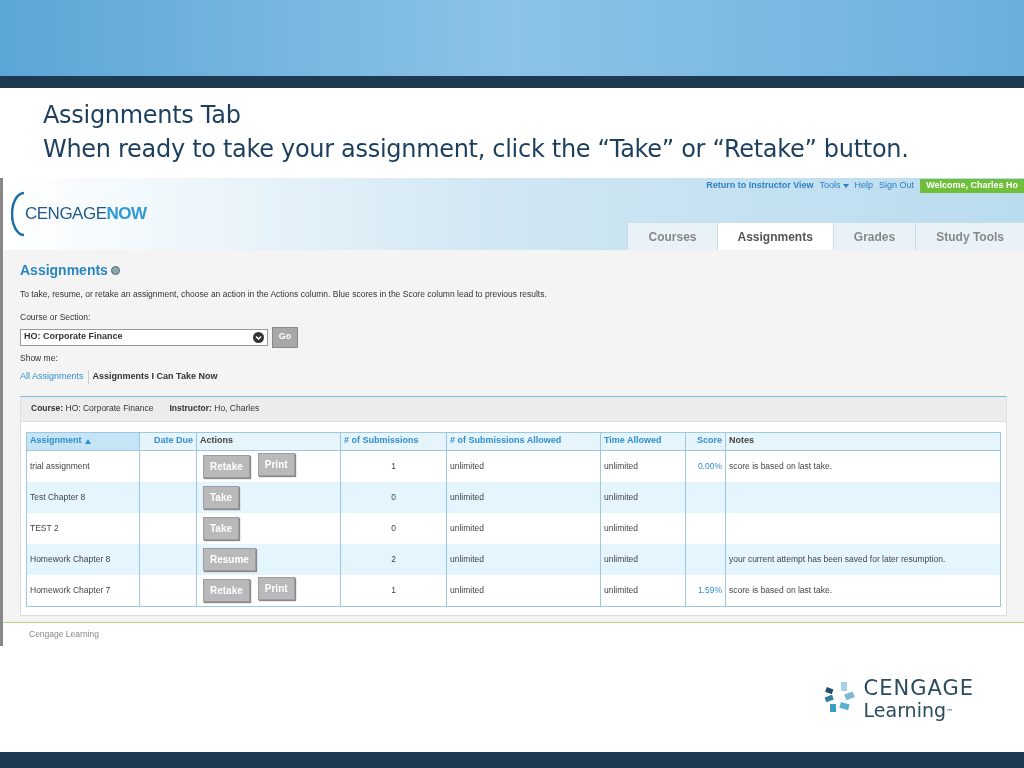 Image resolution: width=1024 pixels, height=768 pixels. What do you see at coordinates (60, 466) in the screenshot?
I see `table-cell: trial assignment` at bounding box center [60, 466].